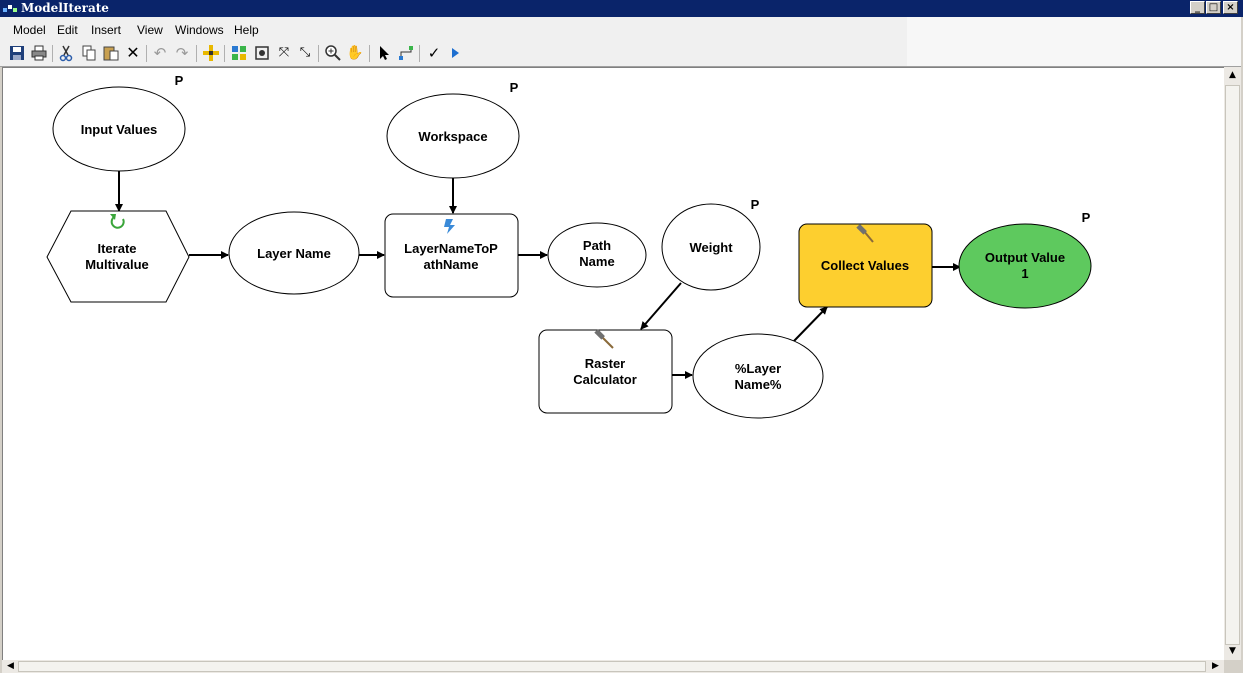  Describe the element at coordinates (150, 30) in the screenshot. I see `menu-view: View` at that location.